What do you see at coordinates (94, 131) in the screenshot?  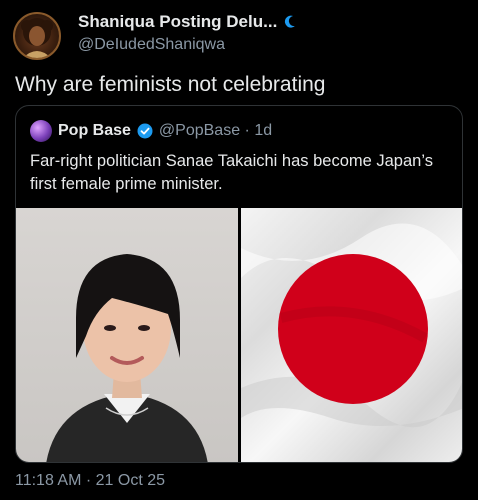 I see `quote-author-name: Pop Base` at bounding box center [94, 131].